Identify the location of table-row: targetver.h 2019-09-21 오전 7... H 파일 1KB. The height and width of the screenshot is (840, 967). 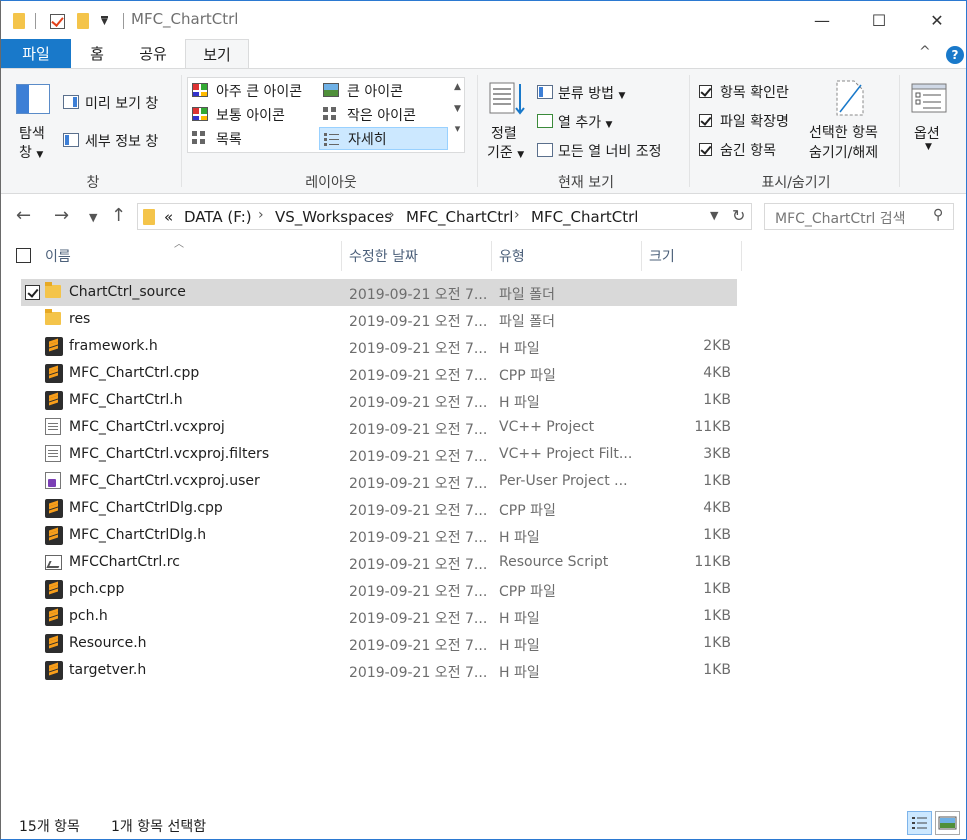
(379, 670).